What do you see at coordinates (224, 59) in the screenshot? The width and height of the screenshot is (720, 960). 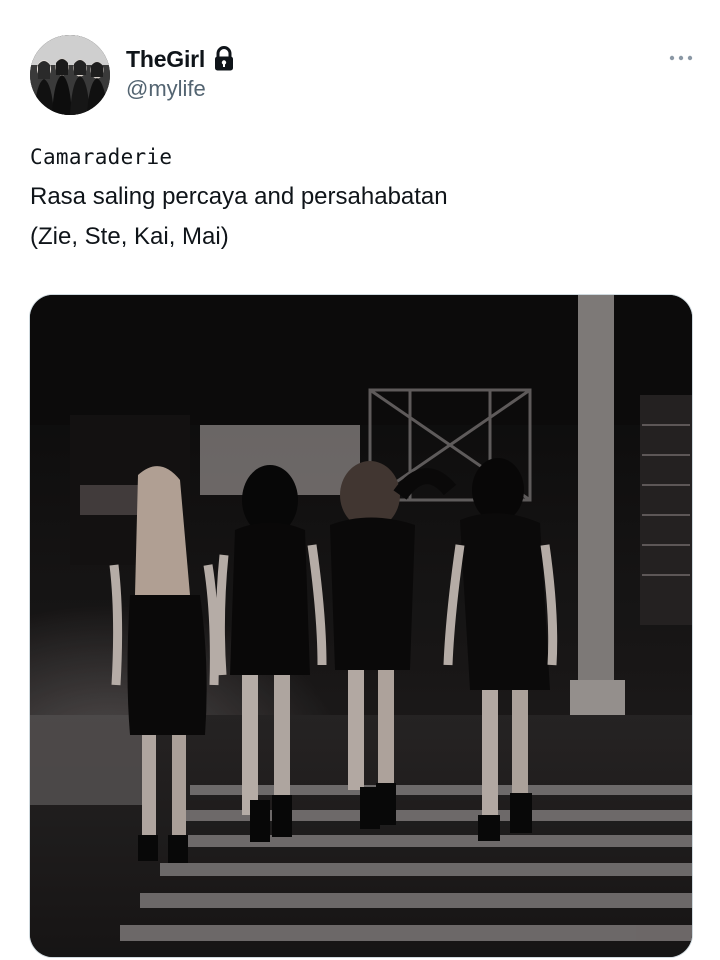 I see `lock-icon` at bounding box center [224, 59].